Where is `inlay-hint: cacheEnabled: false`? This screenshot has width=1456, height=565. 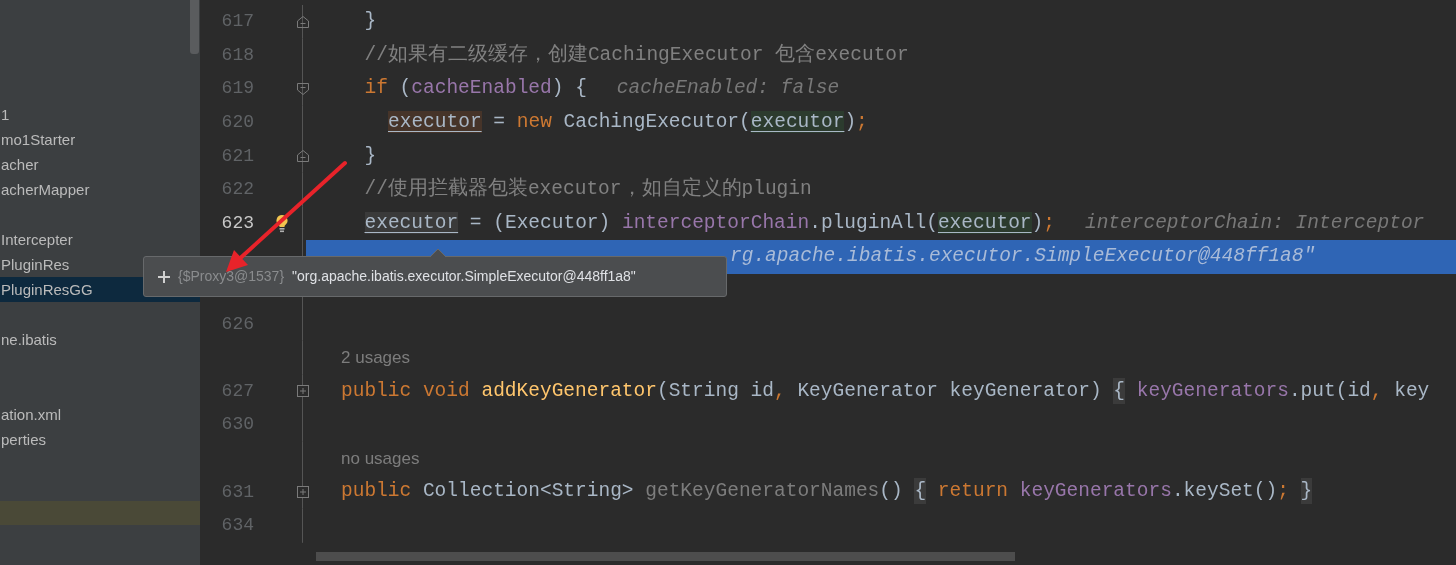
inlay-hint: cacheEnabled: false is located at coordinates (728, 89).